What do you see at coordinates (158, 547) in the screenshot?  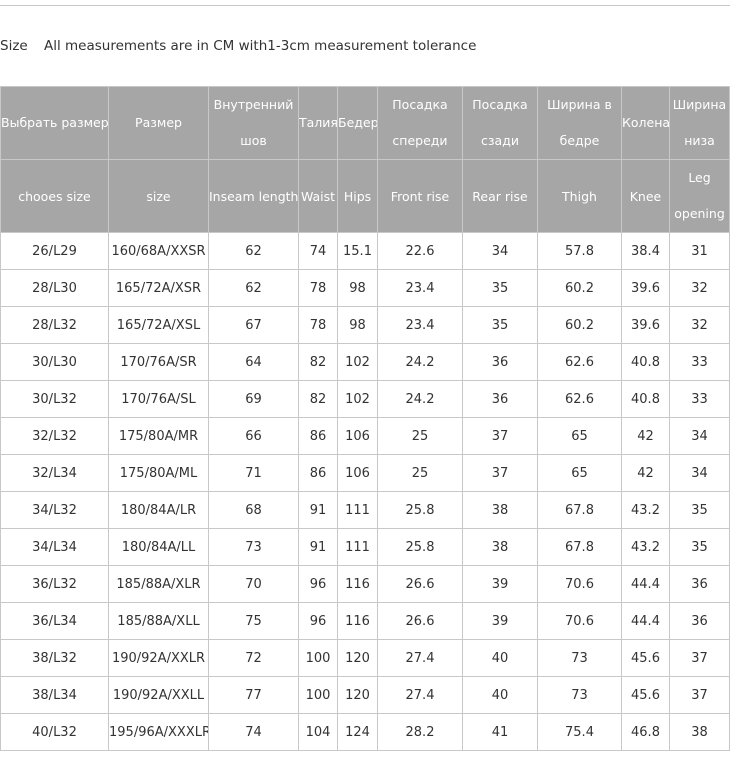 I see `table-cell: 180/84A/LL` at bounding box center [158, 547].